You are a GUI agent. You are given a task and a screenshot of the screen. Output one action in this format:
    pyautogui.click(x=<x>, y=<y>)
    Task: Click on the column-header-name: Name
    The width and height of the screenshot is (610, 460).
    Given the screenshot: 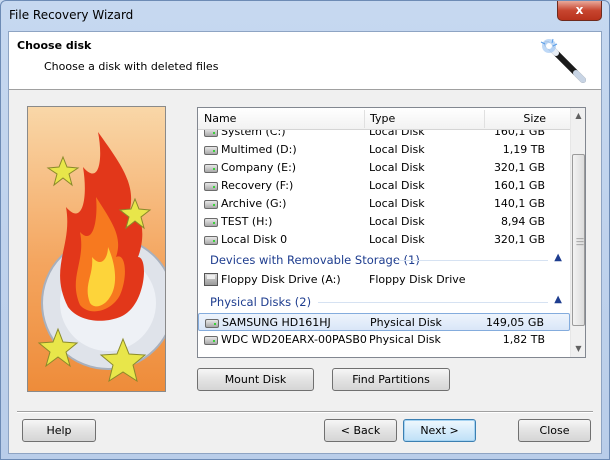 What is the action you would take?
    pyautogui.click(x=220, y=118)
    